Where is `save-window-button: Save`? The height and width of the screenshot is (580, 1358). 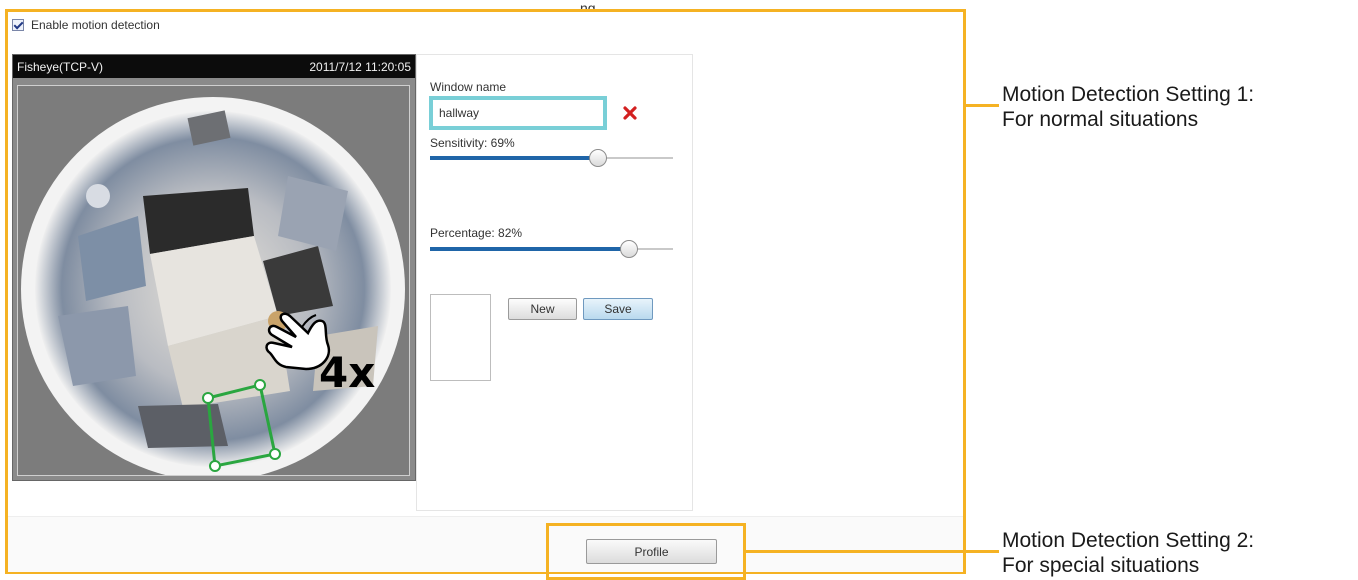 save-window-button: Save is located at coordinates (618, 309).